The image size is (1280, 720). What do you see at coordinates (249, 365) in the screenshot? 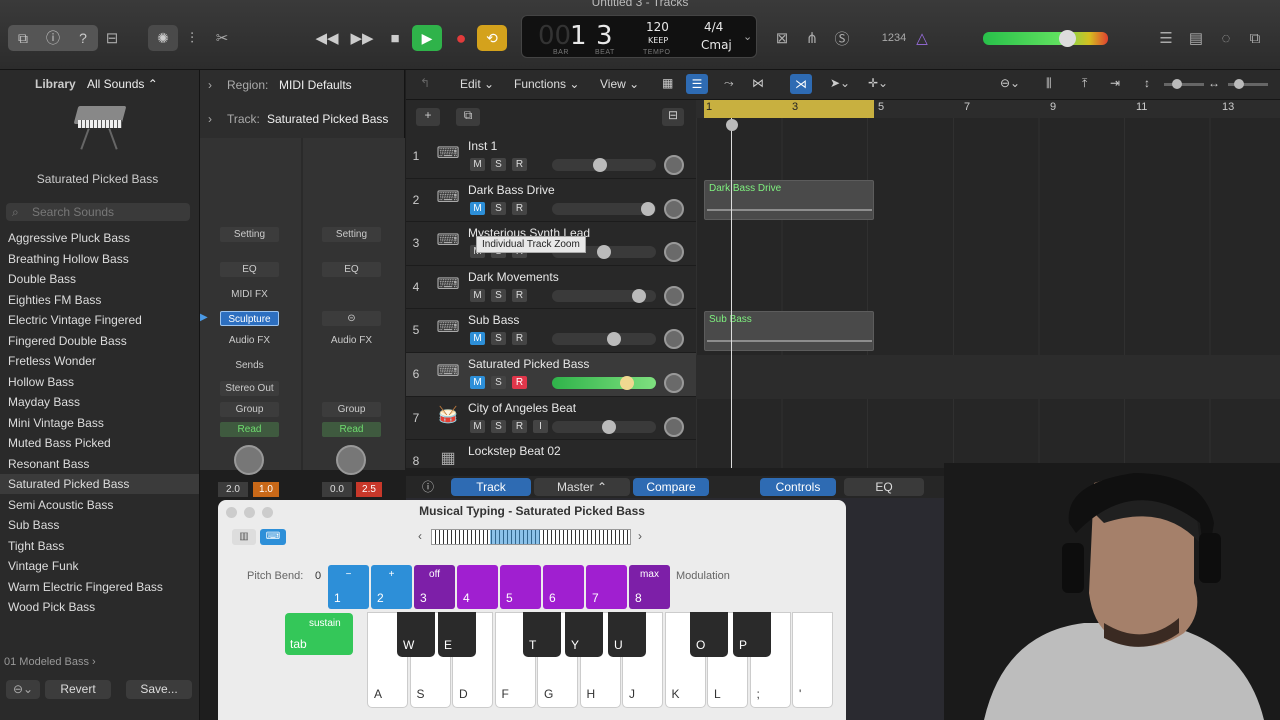
I see `sends-slot: Sends` at bounding box center [249, 365].